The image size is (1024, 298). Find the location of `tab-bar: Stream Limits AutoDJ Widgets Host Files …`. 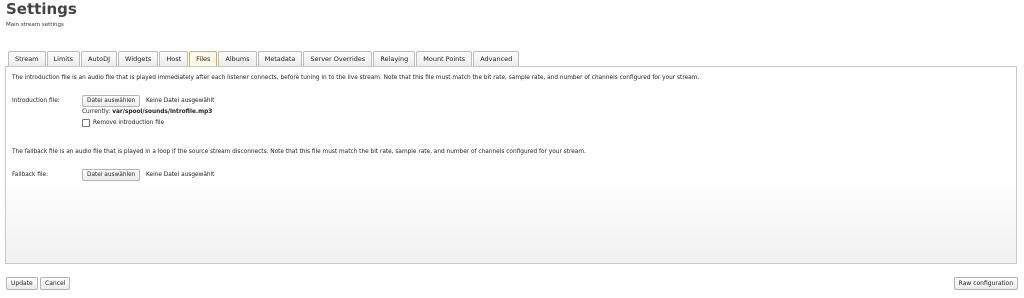

tab-bar: Stream Limits AutoDJ Widgets Host Files … is located at coordinates (264, 59).